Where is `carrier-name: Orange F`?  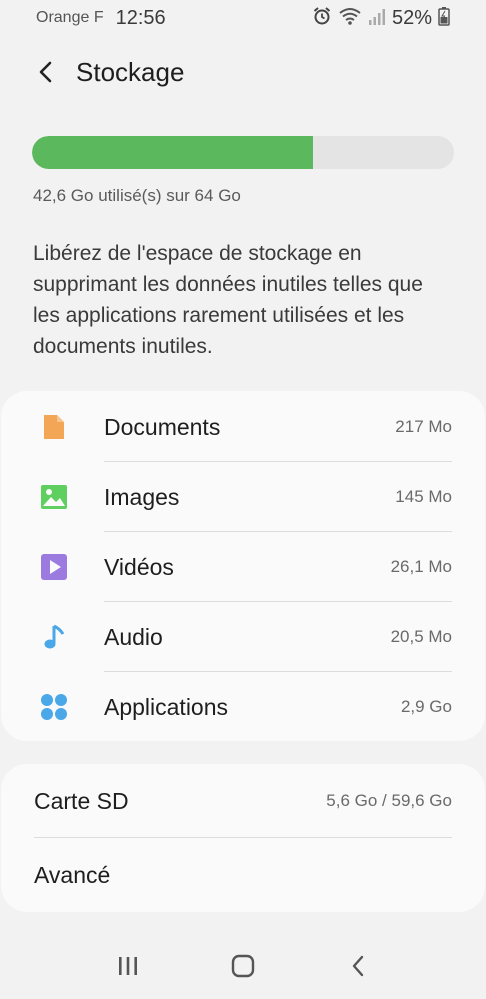
carrier-name: Orange F is located at coordinates (70, 17).